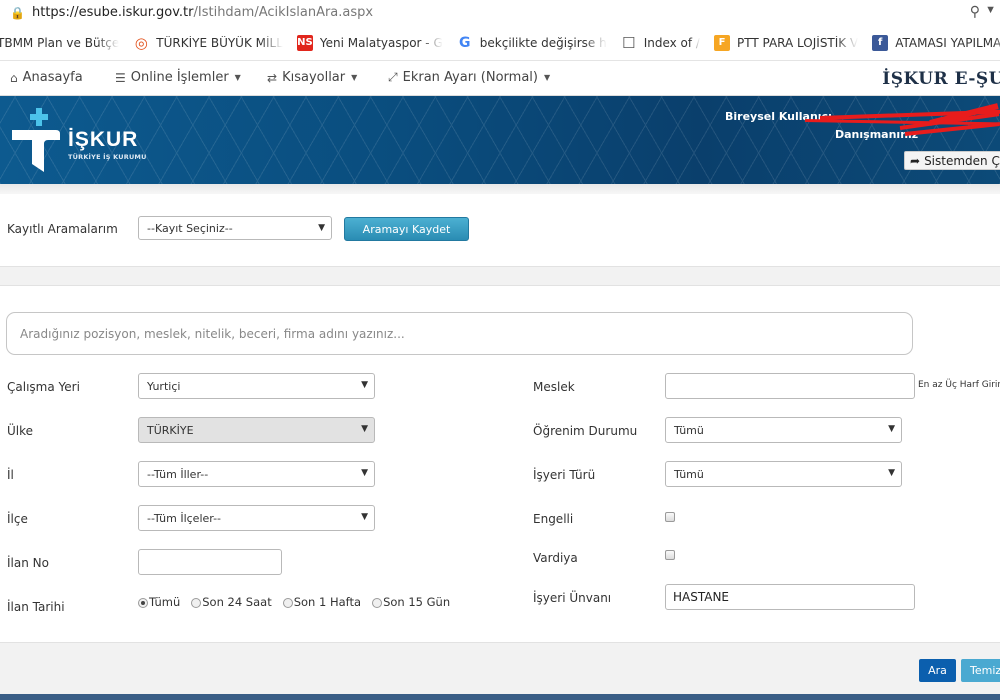  Describe the element at coordinates (393, 77) in the screenshot. I see `expand-icon: ⤢` at that location.